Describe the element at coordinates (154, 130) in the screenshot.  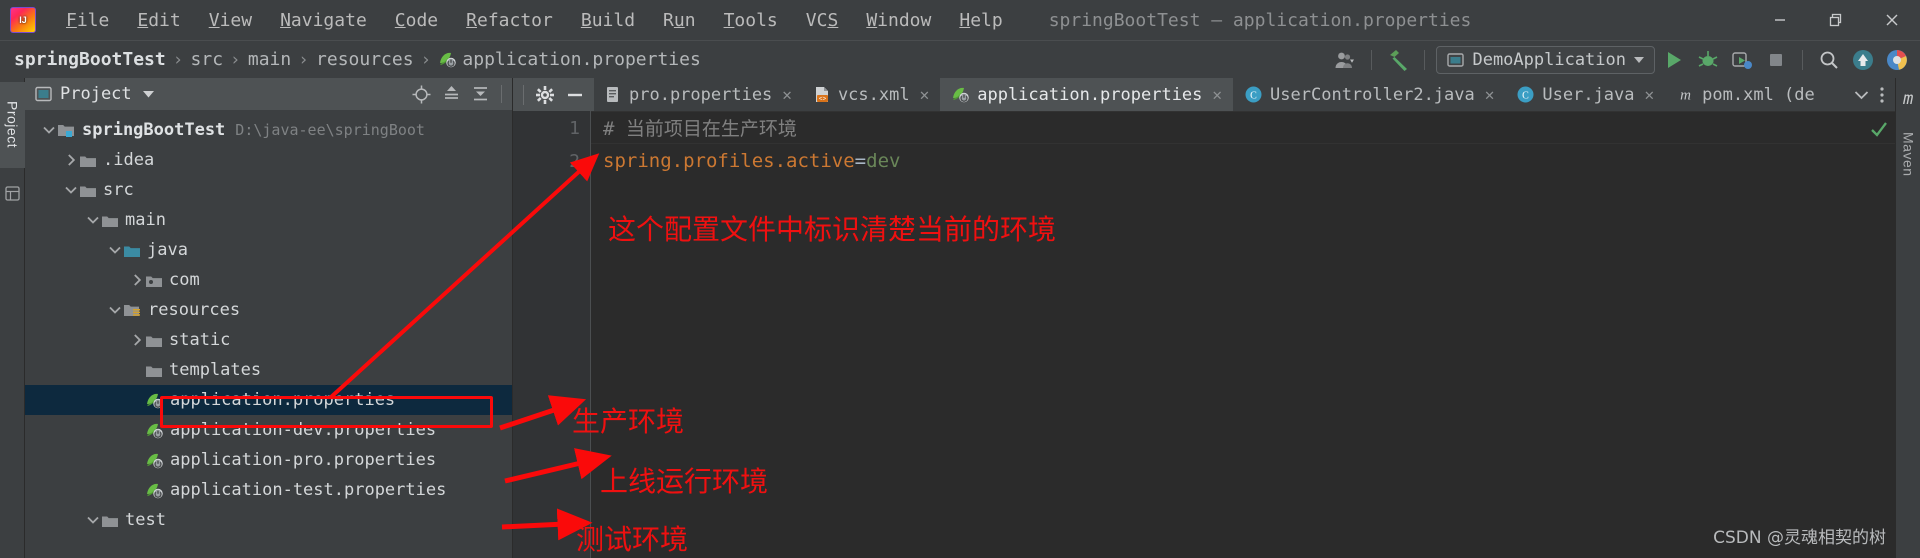
I see `tree-row-label: springBootTest` at that location.